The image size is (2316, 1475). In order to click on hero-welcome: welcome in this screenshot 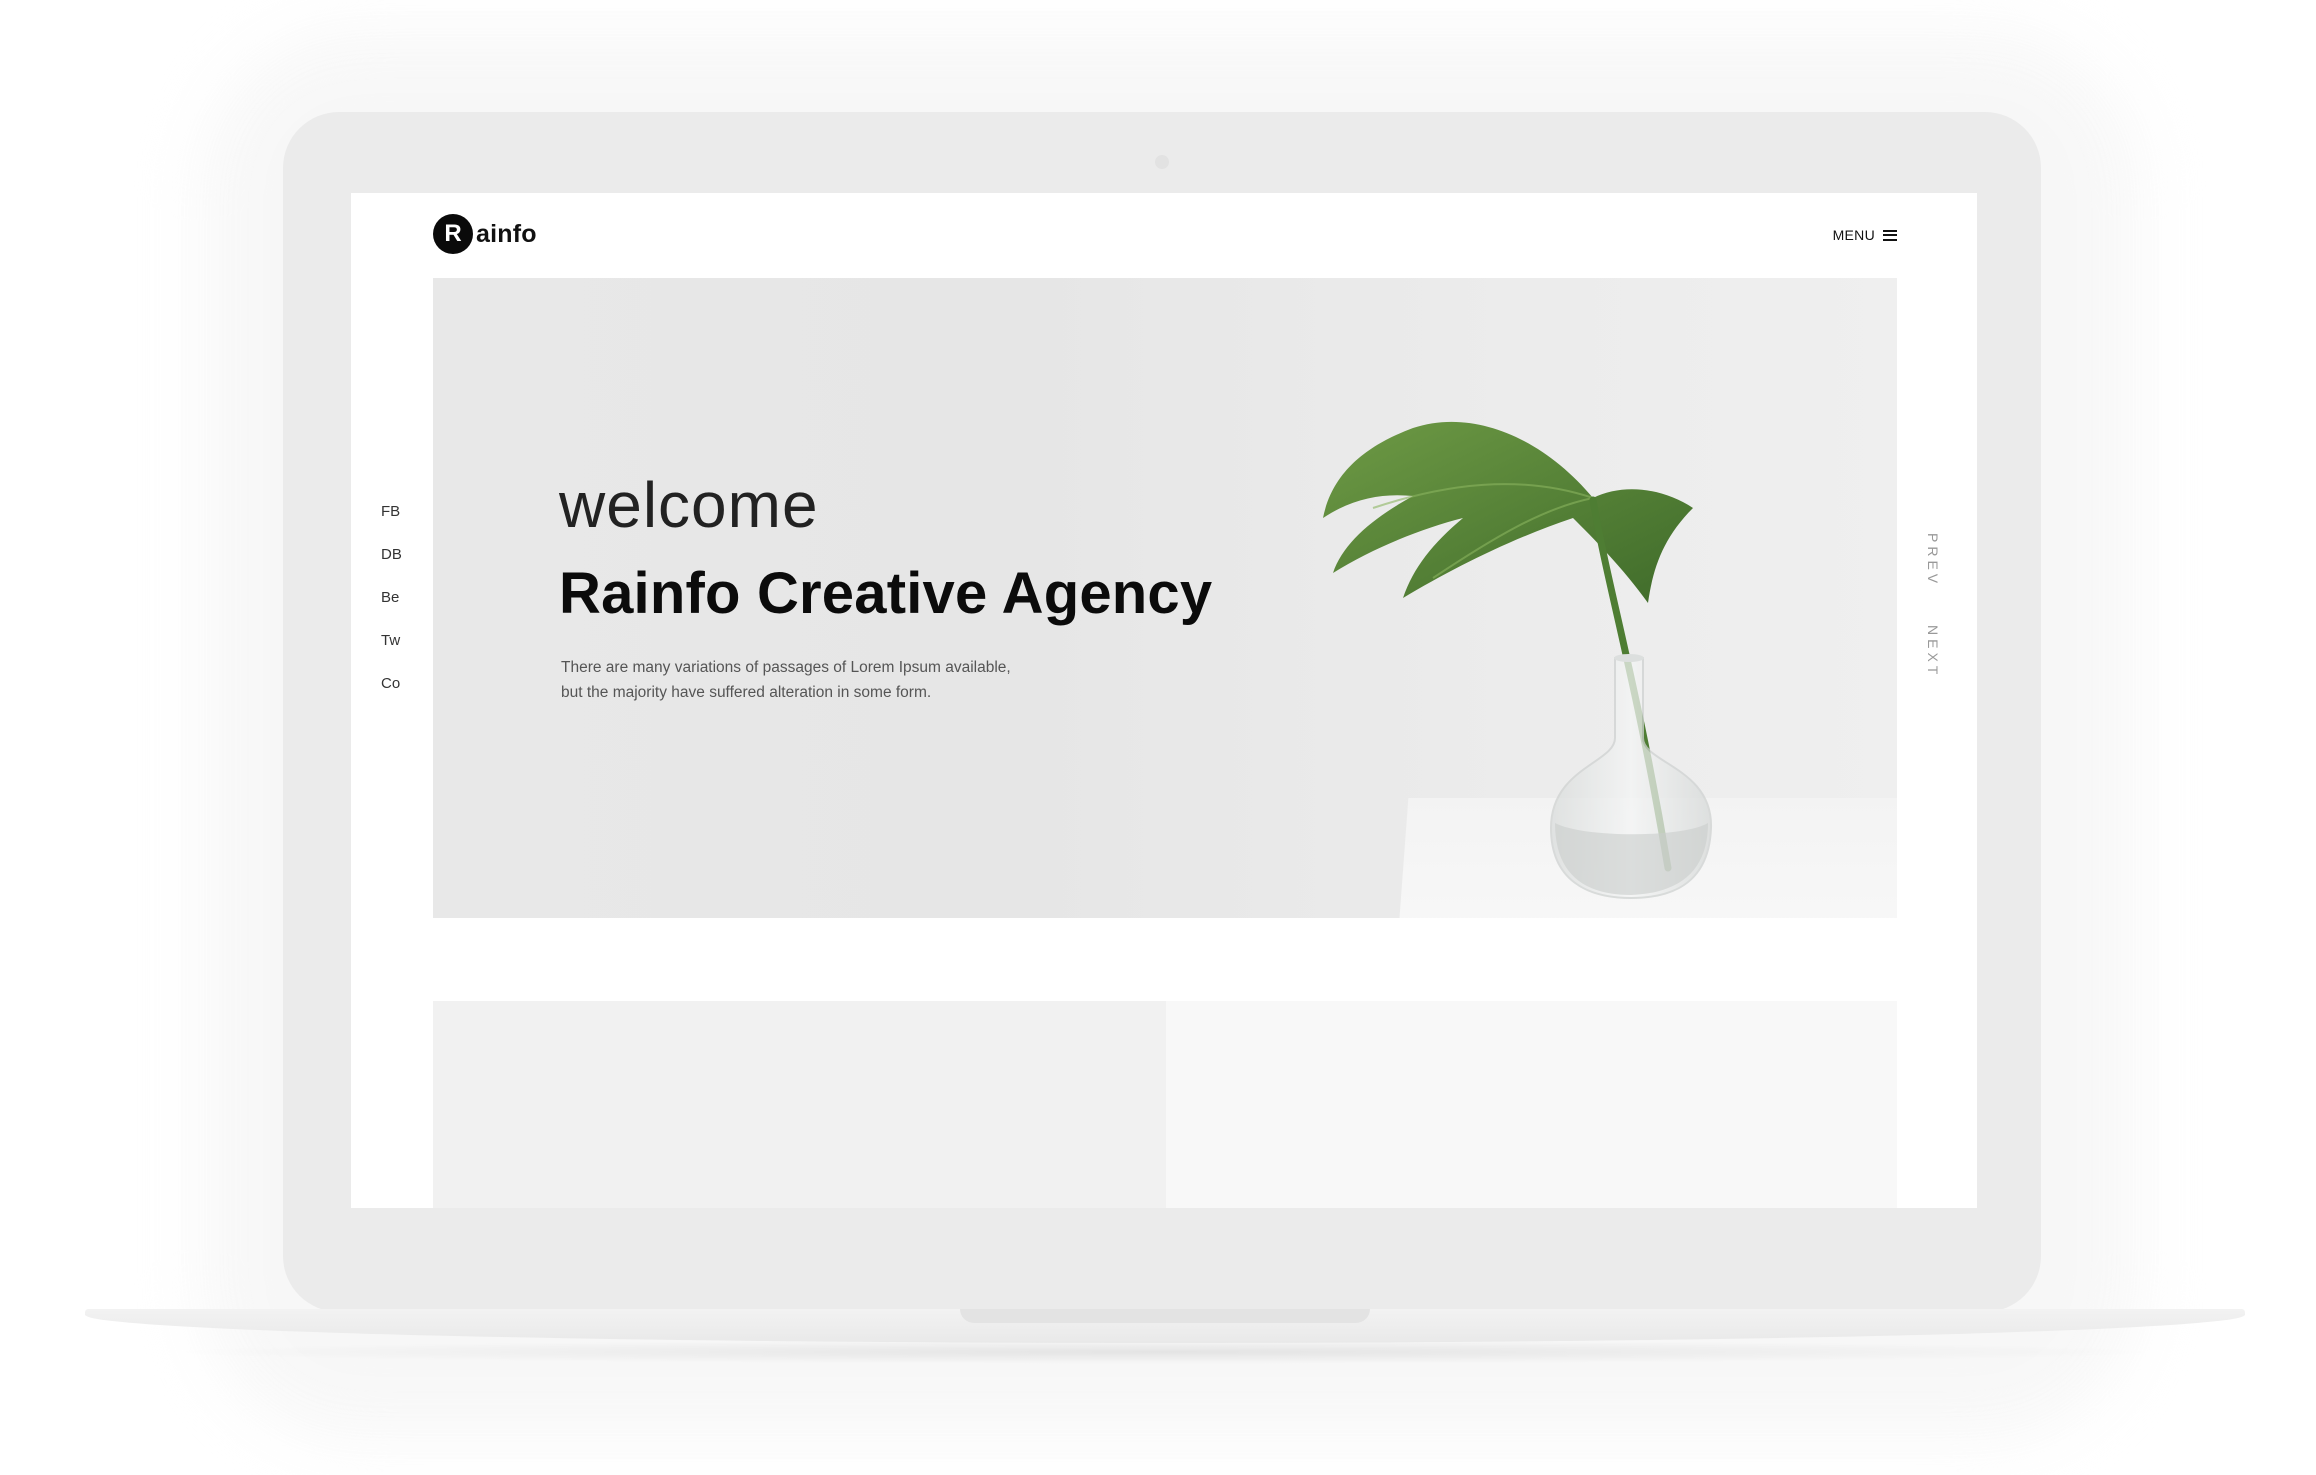, I will do `click(689, 505)`.